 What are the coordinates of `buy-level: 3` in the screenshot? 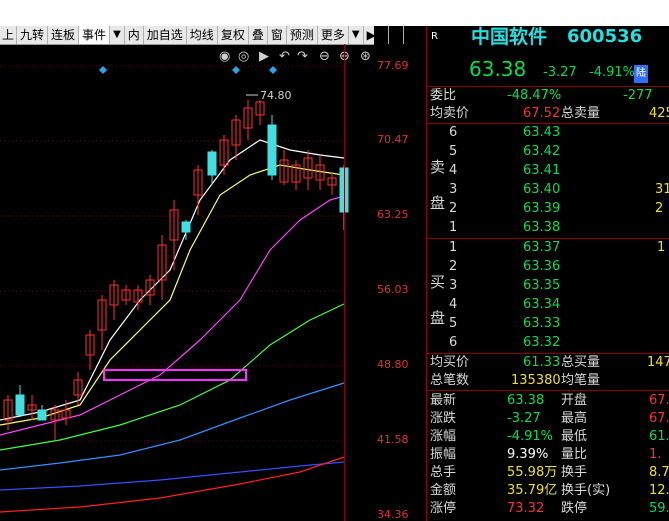 It's located at (453, 285).